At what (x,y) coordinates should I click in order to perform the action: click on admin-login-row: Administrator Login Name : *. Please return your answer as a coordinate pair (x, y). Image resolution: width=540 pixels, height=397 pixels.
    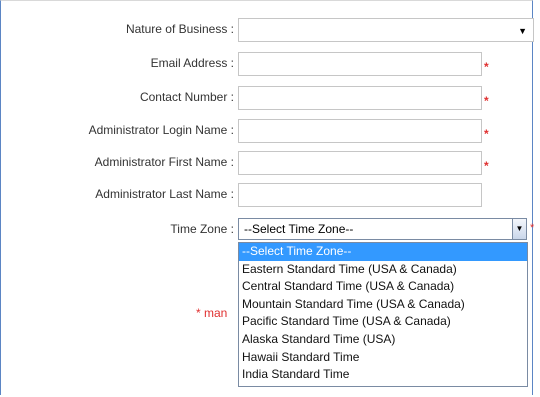
    Looking at the image, I should click on (270, 132).